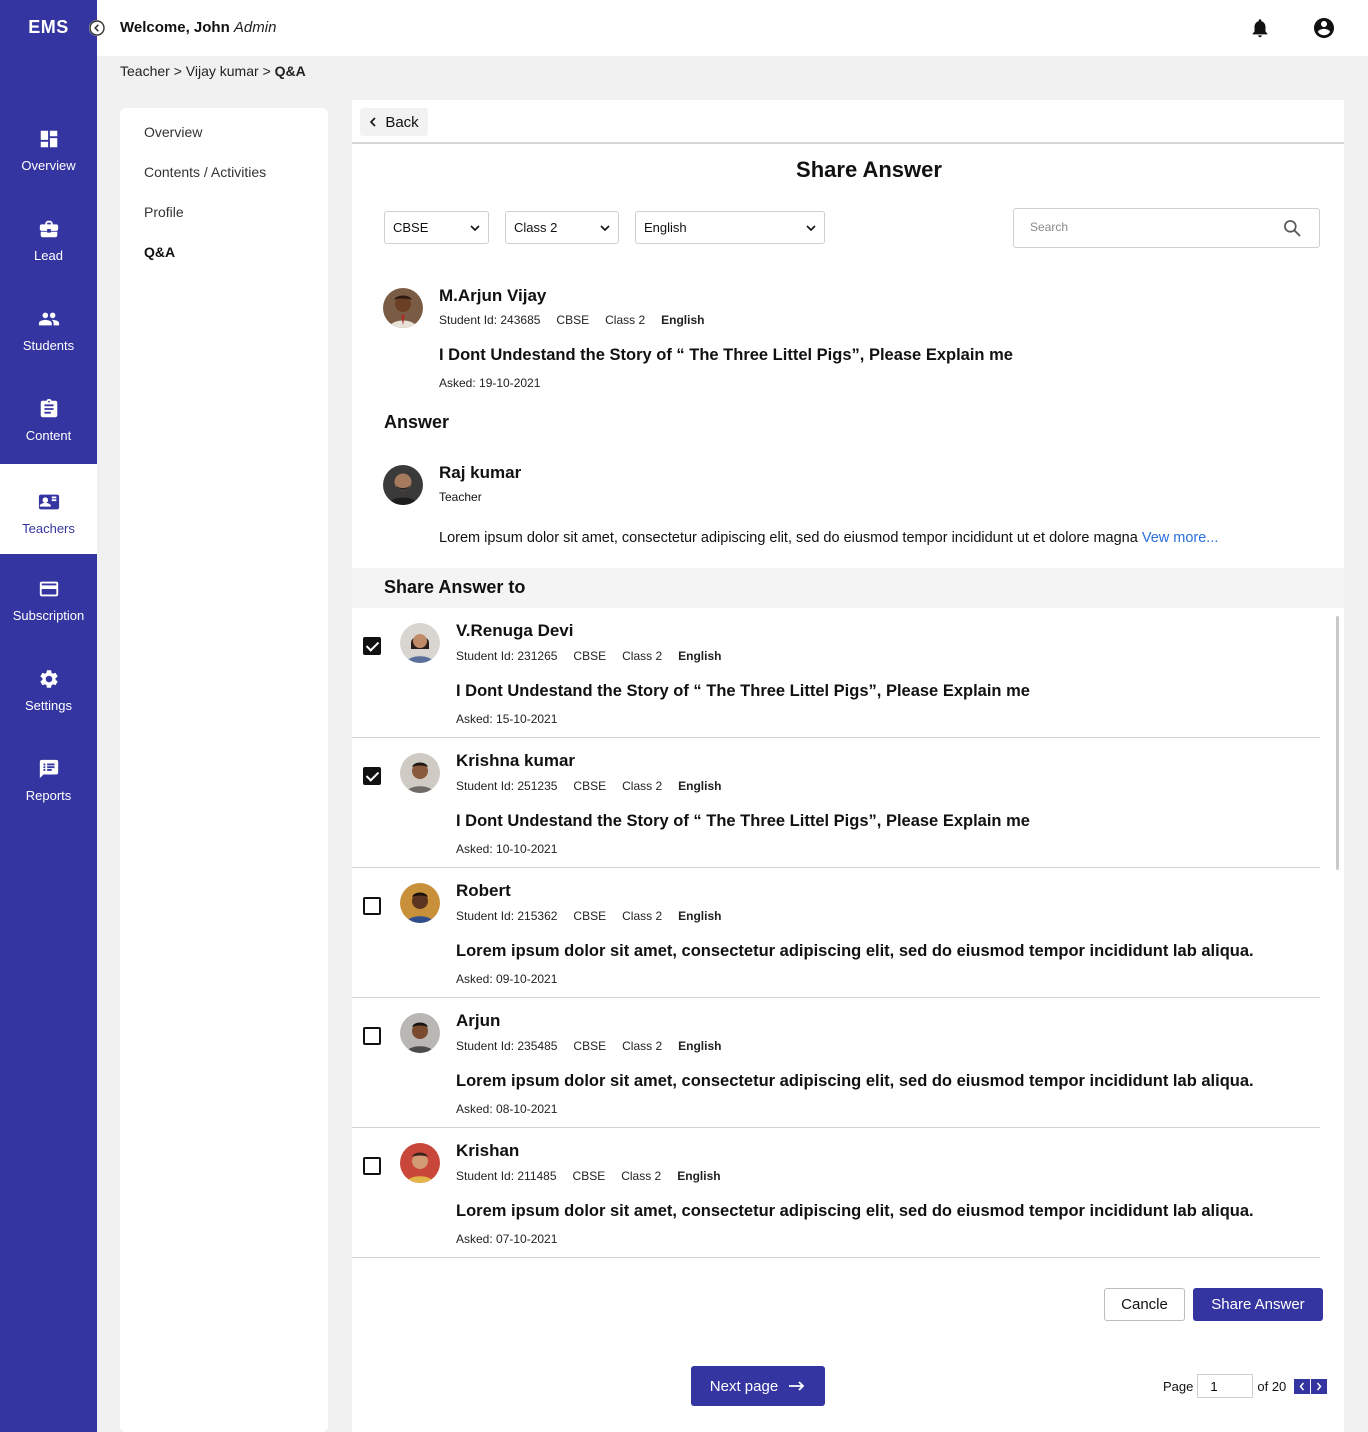  I want to click on report-chat-icon, so click(48, 769).